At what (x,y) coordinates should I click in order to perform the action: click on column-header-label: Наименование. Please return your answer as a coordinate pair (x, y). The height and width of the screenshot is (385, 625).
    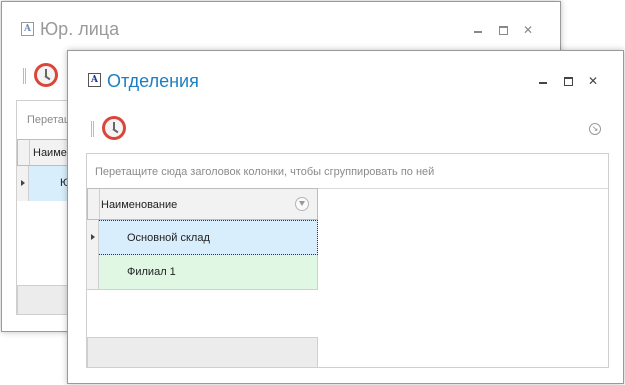
    Looking at the image, I should click on (139, 205).